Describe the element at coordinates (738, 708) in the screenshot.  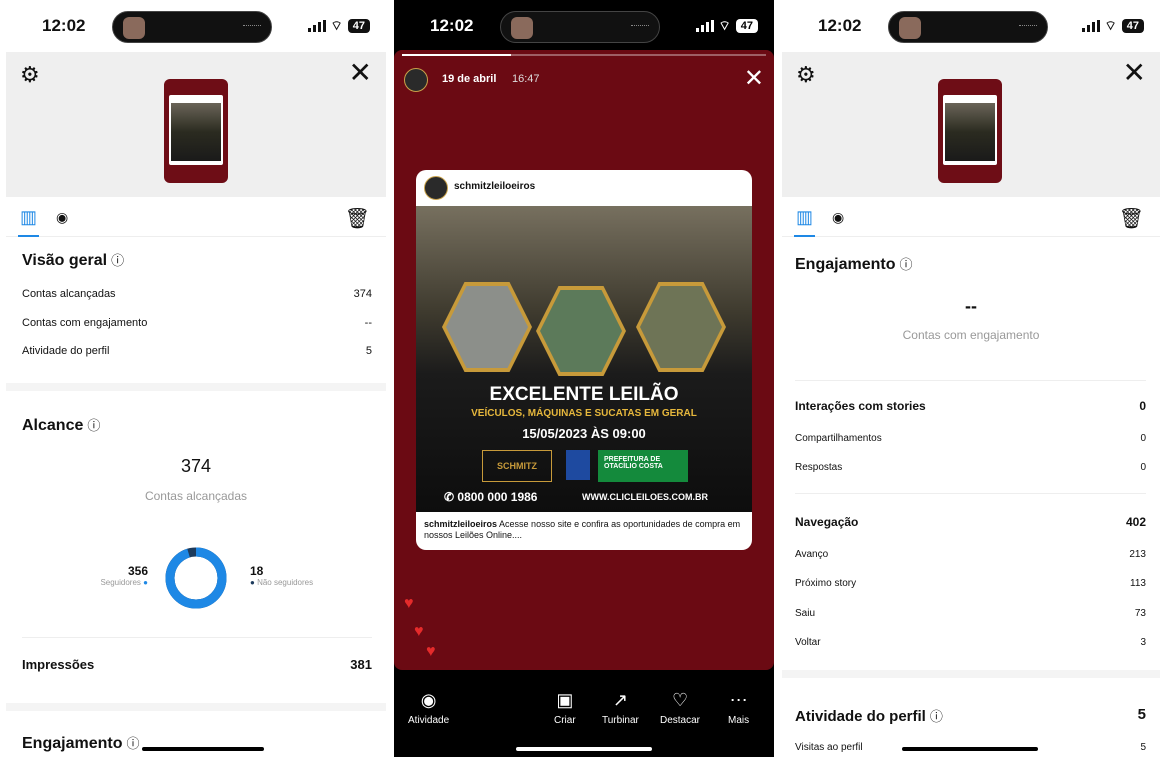
I see `mais-button: ⋯ Mais` at that location.